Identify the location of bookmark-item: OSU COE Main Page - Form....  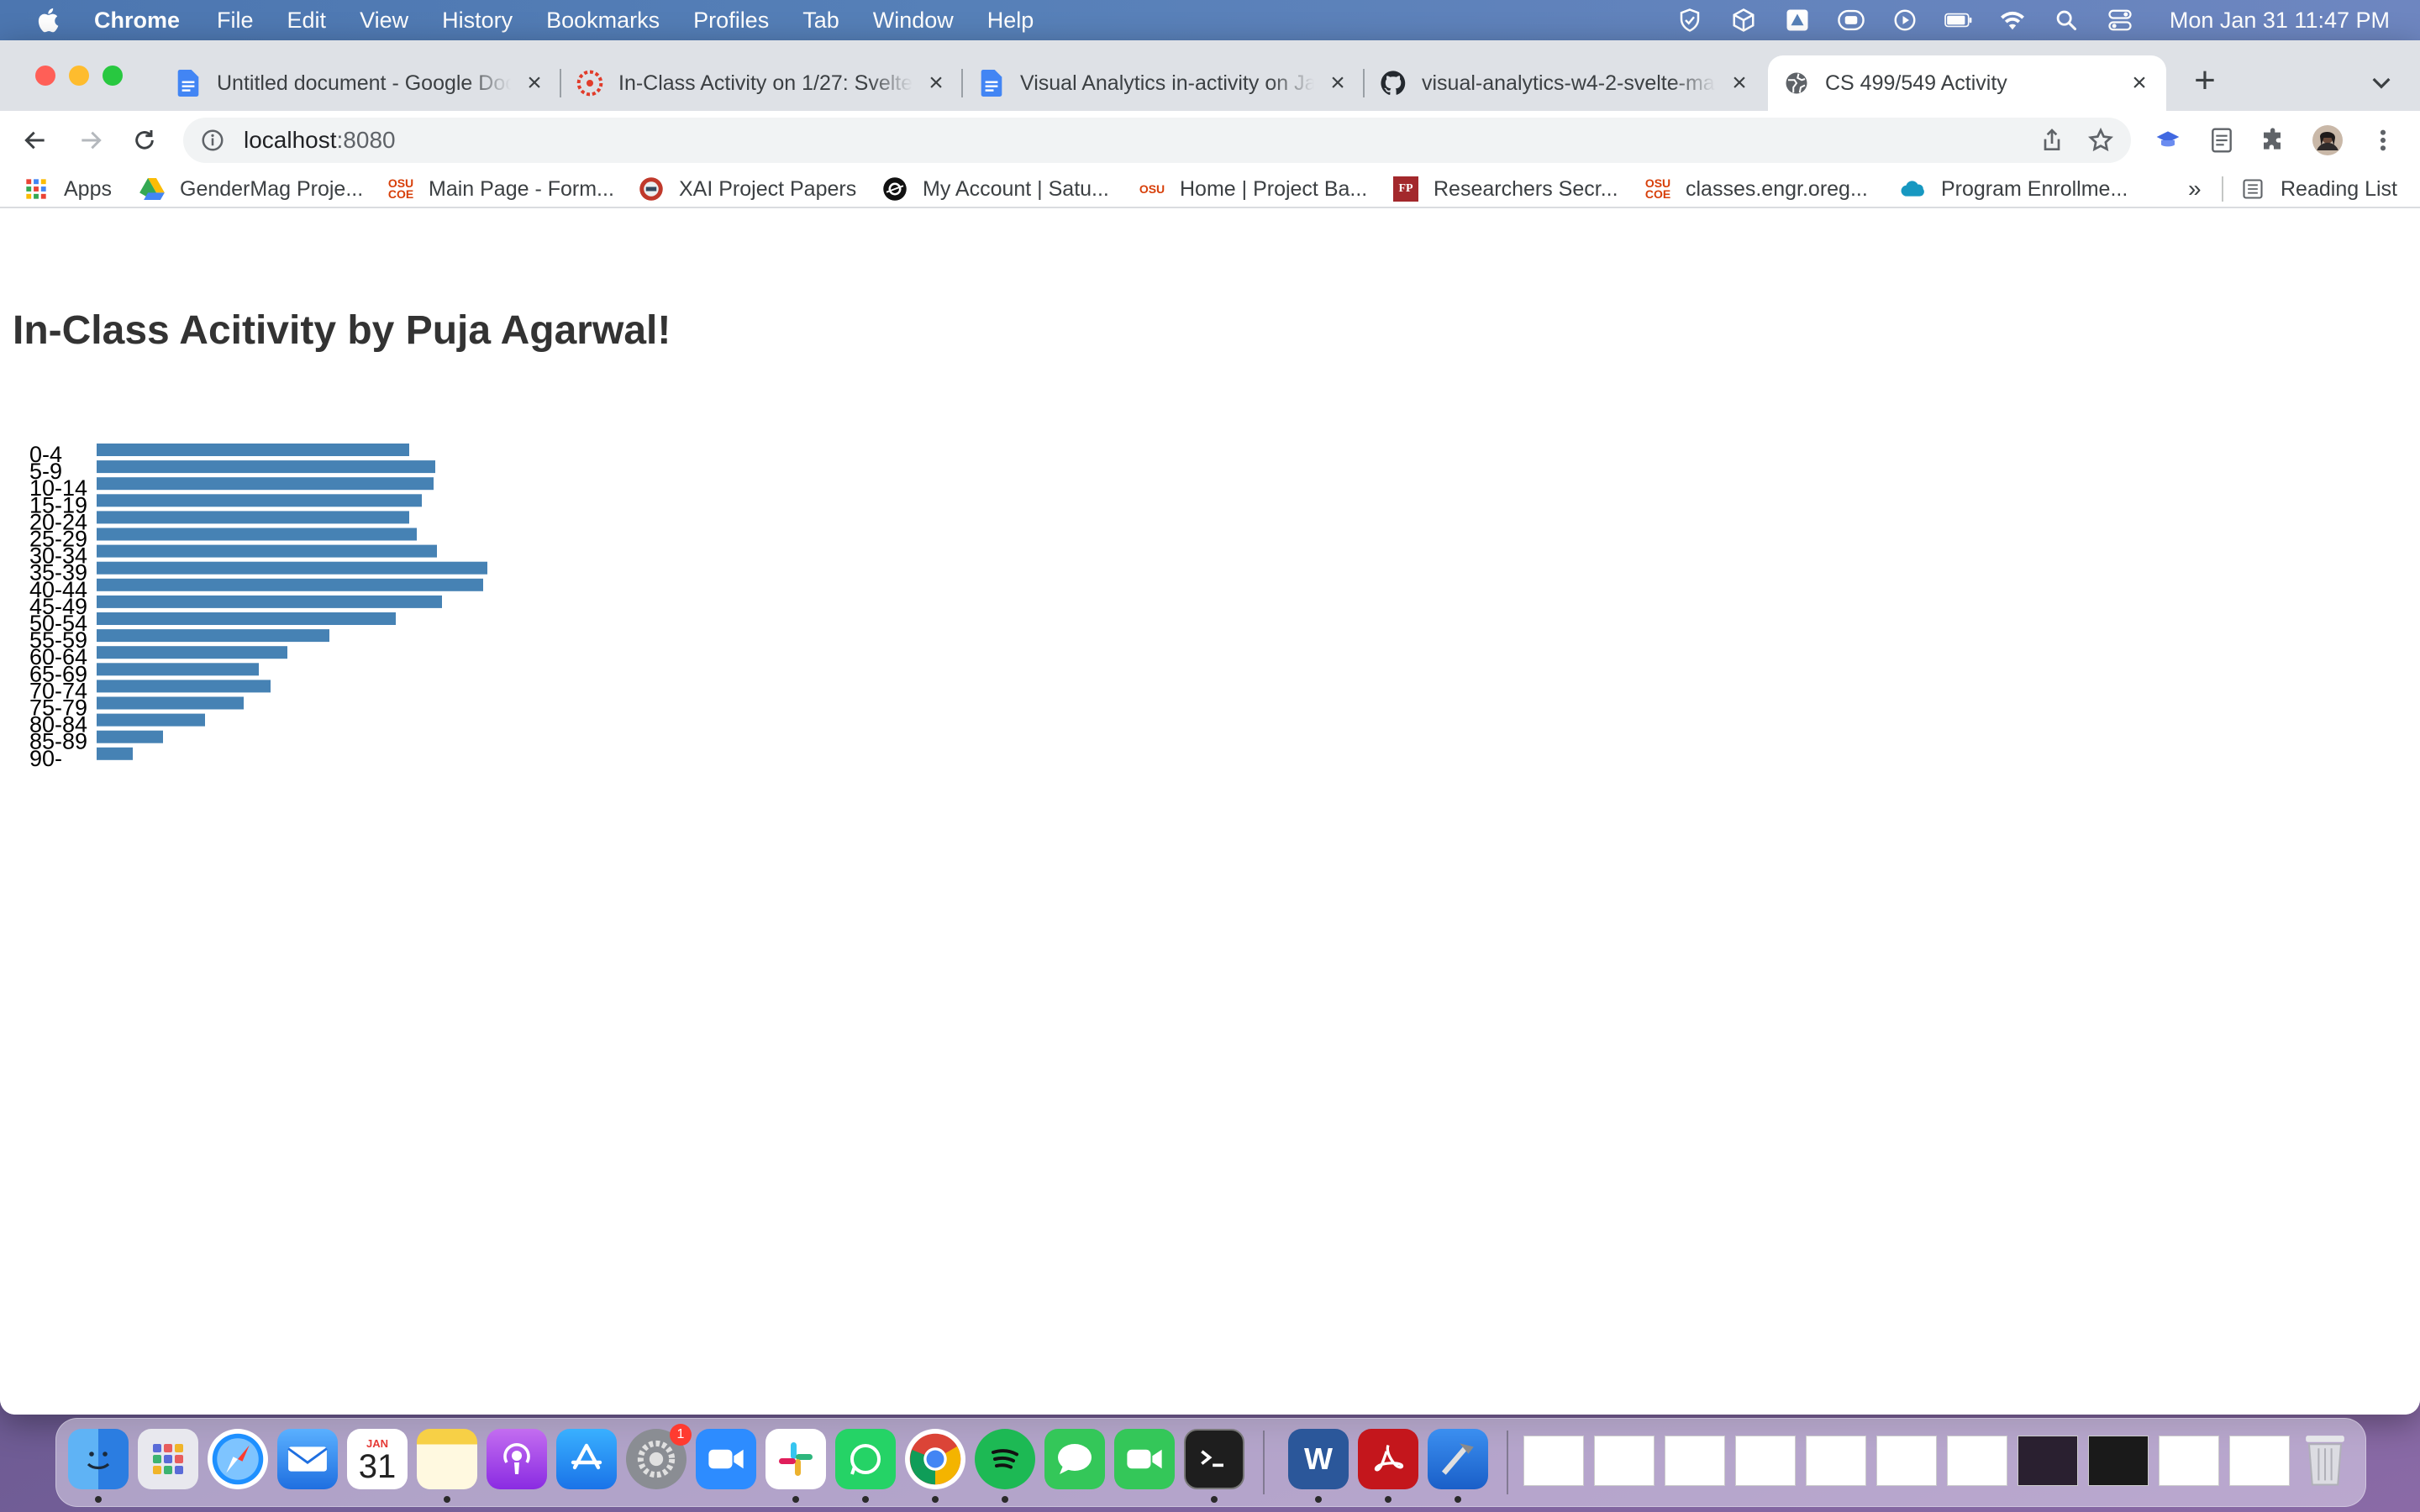
(501, 189).